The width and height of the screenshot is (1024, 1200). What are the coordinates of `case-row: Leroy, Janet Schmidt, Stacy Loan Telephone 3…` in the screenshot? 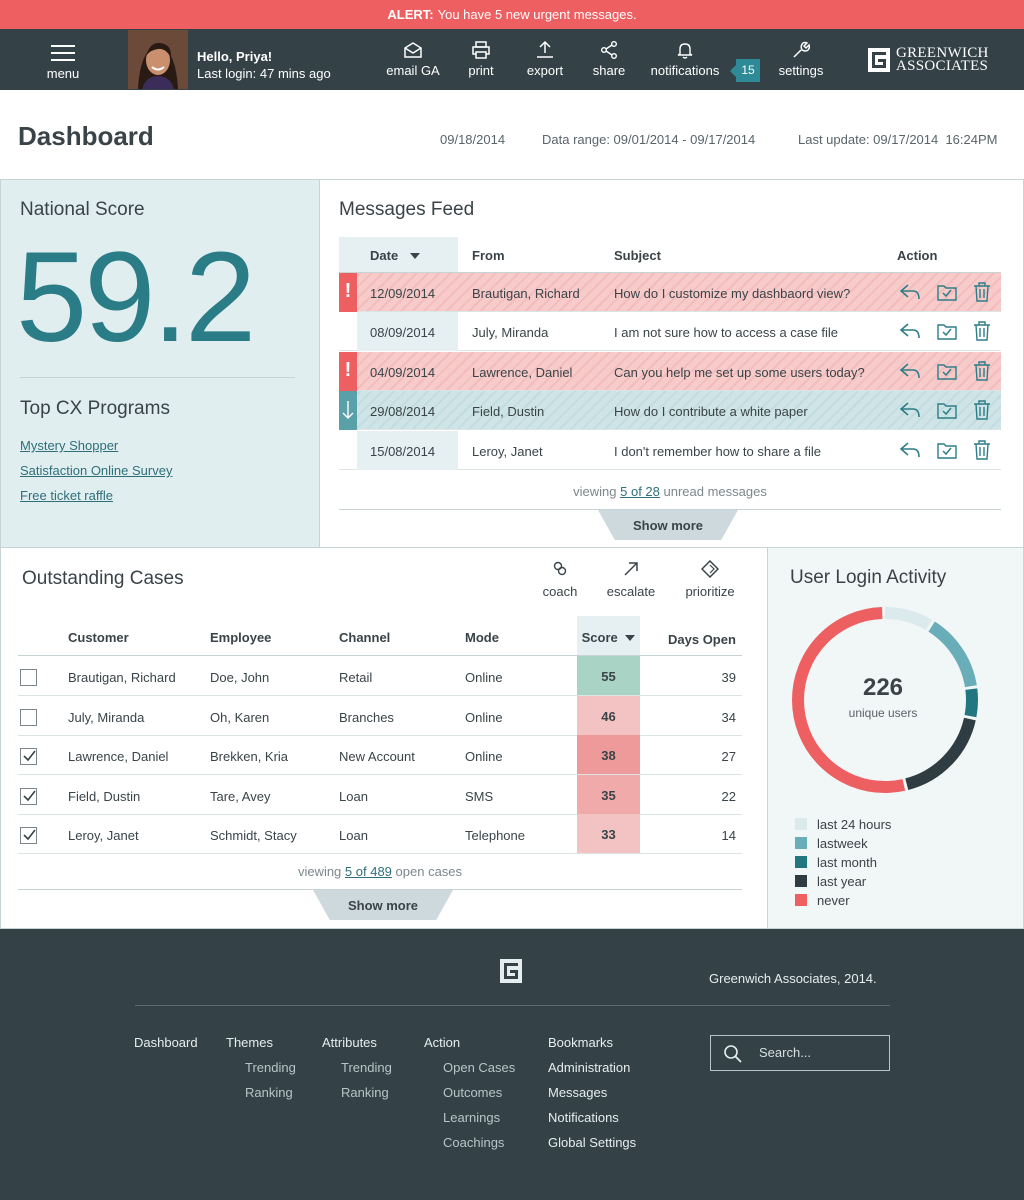 It's located at (380, 834).